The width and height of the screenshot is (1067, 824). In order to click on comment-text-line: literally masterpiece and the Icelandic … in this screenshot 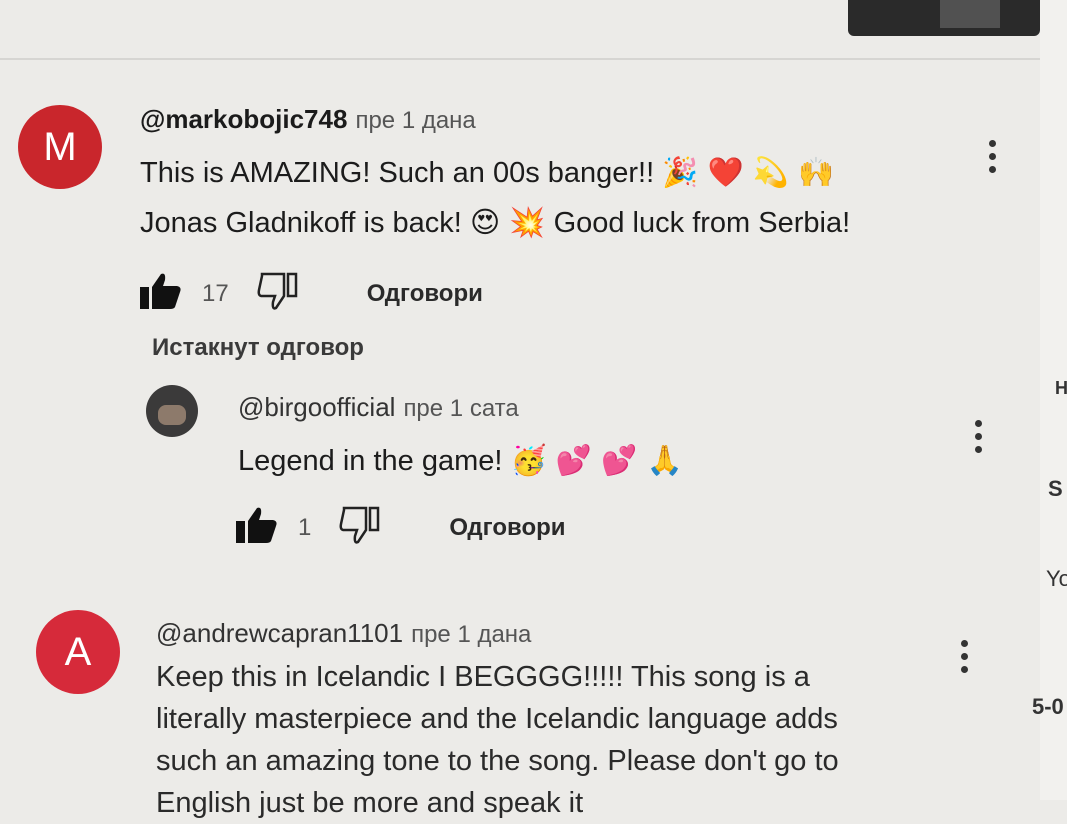, I will do `click(497, 719)`.